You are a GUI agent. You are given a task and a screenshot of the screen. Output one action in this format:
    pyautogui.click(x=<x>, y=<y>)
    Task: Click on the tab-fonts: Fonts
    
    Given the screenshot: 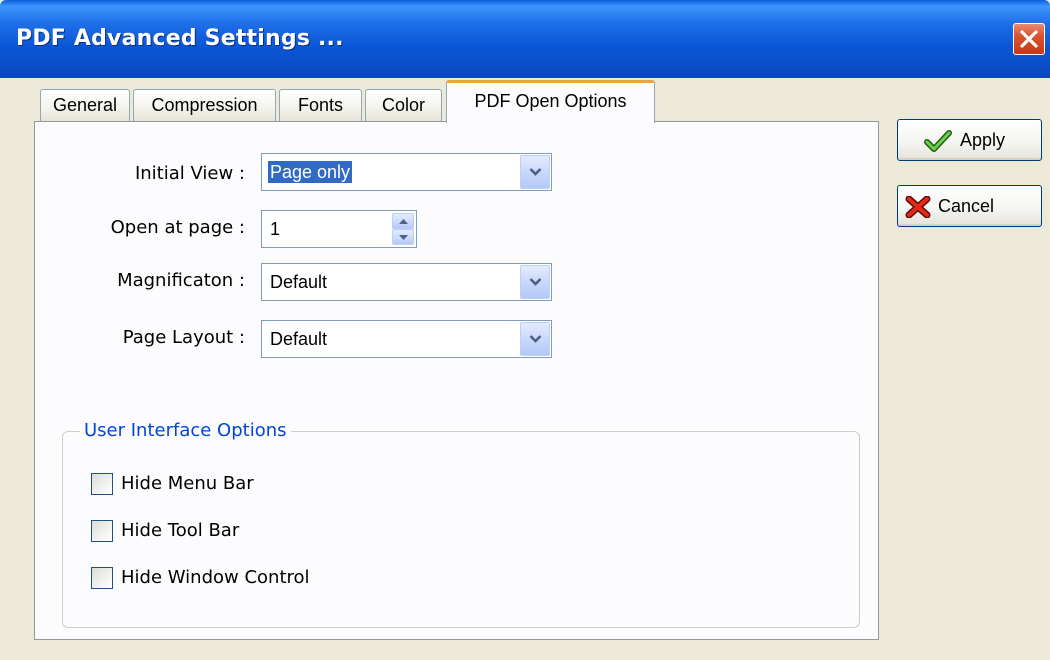 What is the action you would take?
    pyautogui.click(x=320, y=105)
    